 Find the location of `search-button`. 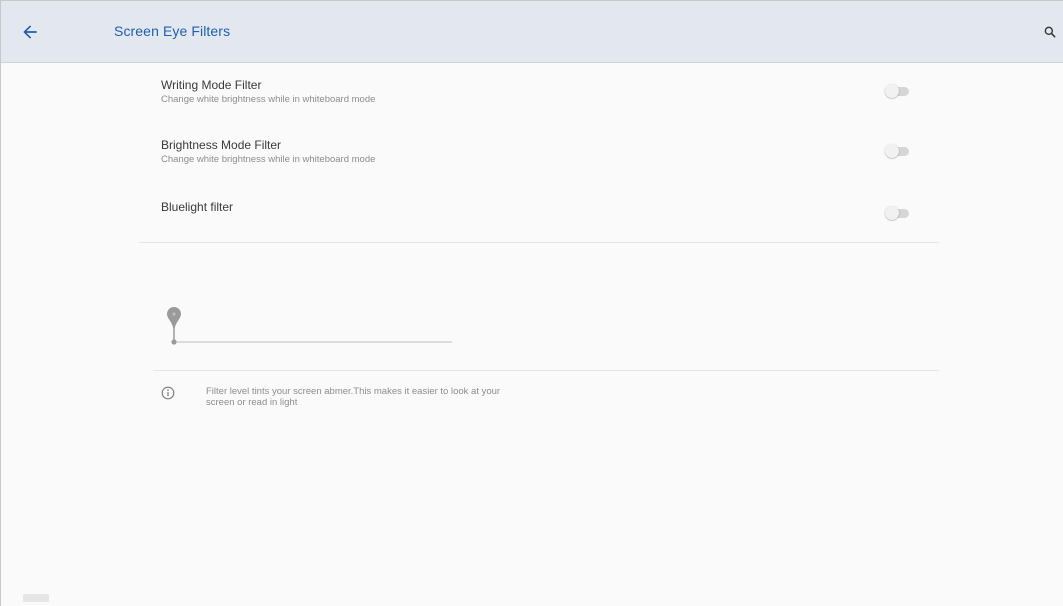

search-button is located at coordinates (1050, 32).